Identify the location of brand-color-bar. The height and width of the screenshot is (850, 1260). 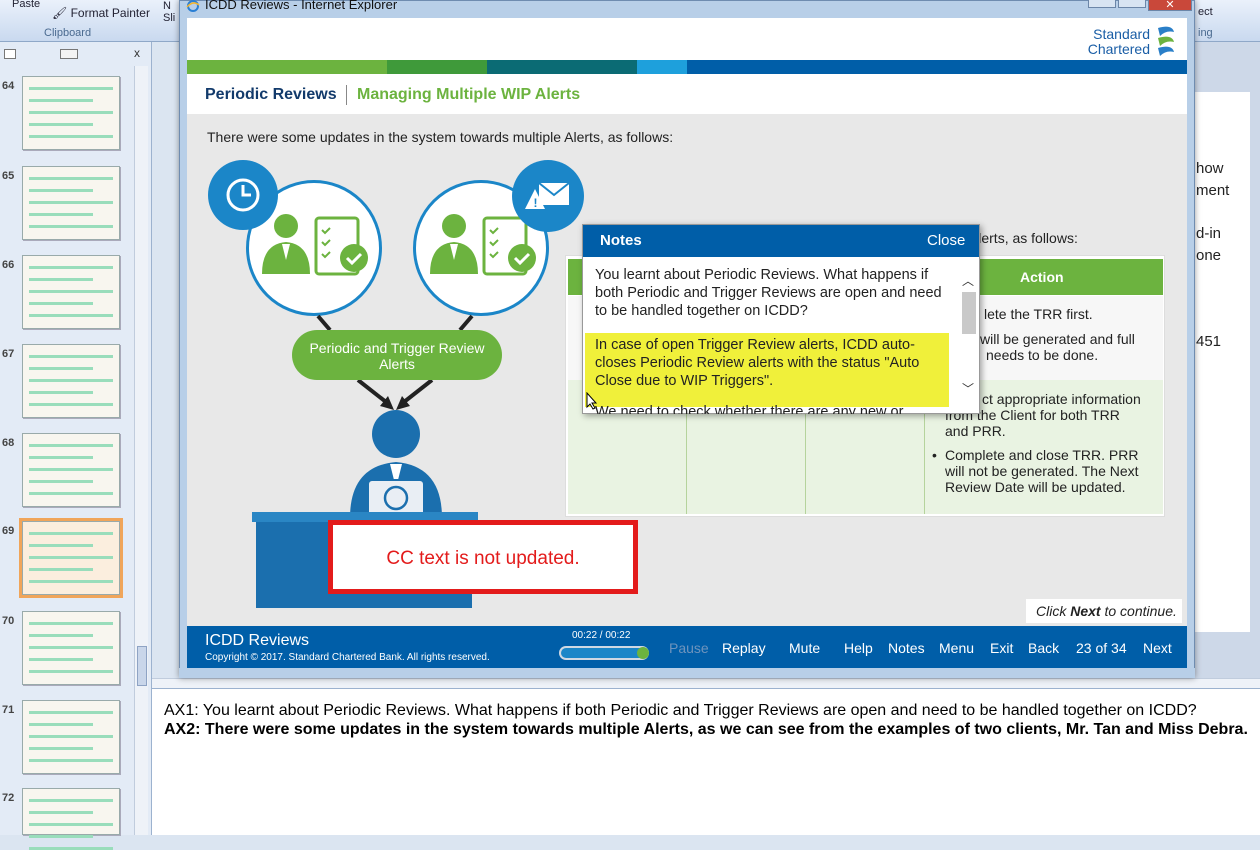
(687, 67).